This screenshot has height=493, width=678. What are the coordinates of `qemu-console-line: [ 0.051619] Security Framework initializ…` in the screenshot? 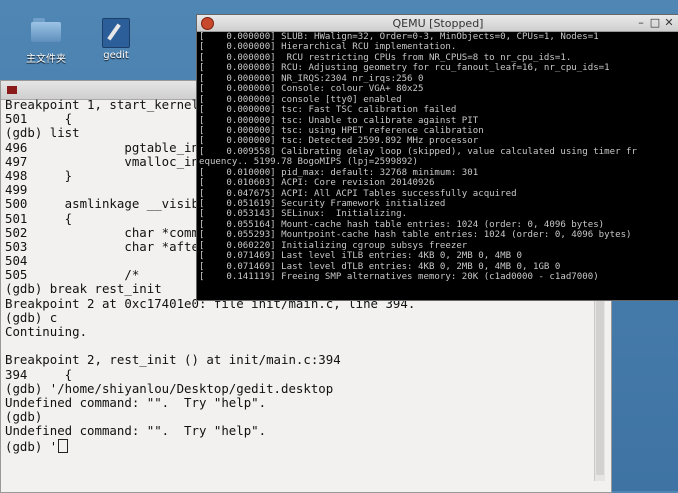 It's located at (322, 204).